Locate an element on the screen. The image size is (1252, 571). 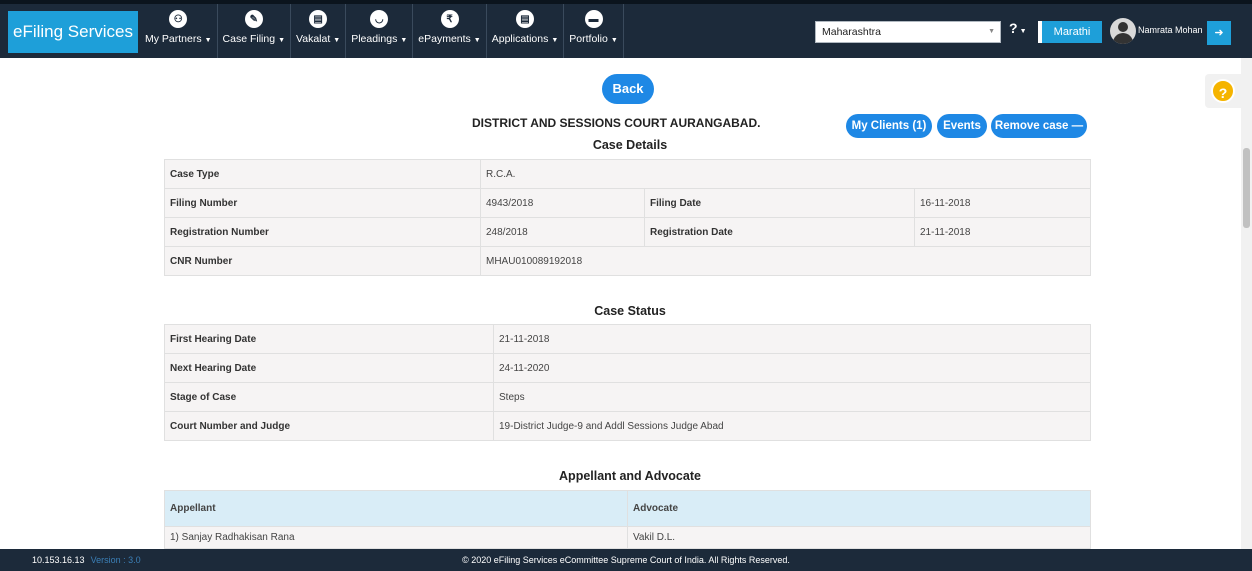
filing-date-label: Filing Date is located at coordinates (779, 203).